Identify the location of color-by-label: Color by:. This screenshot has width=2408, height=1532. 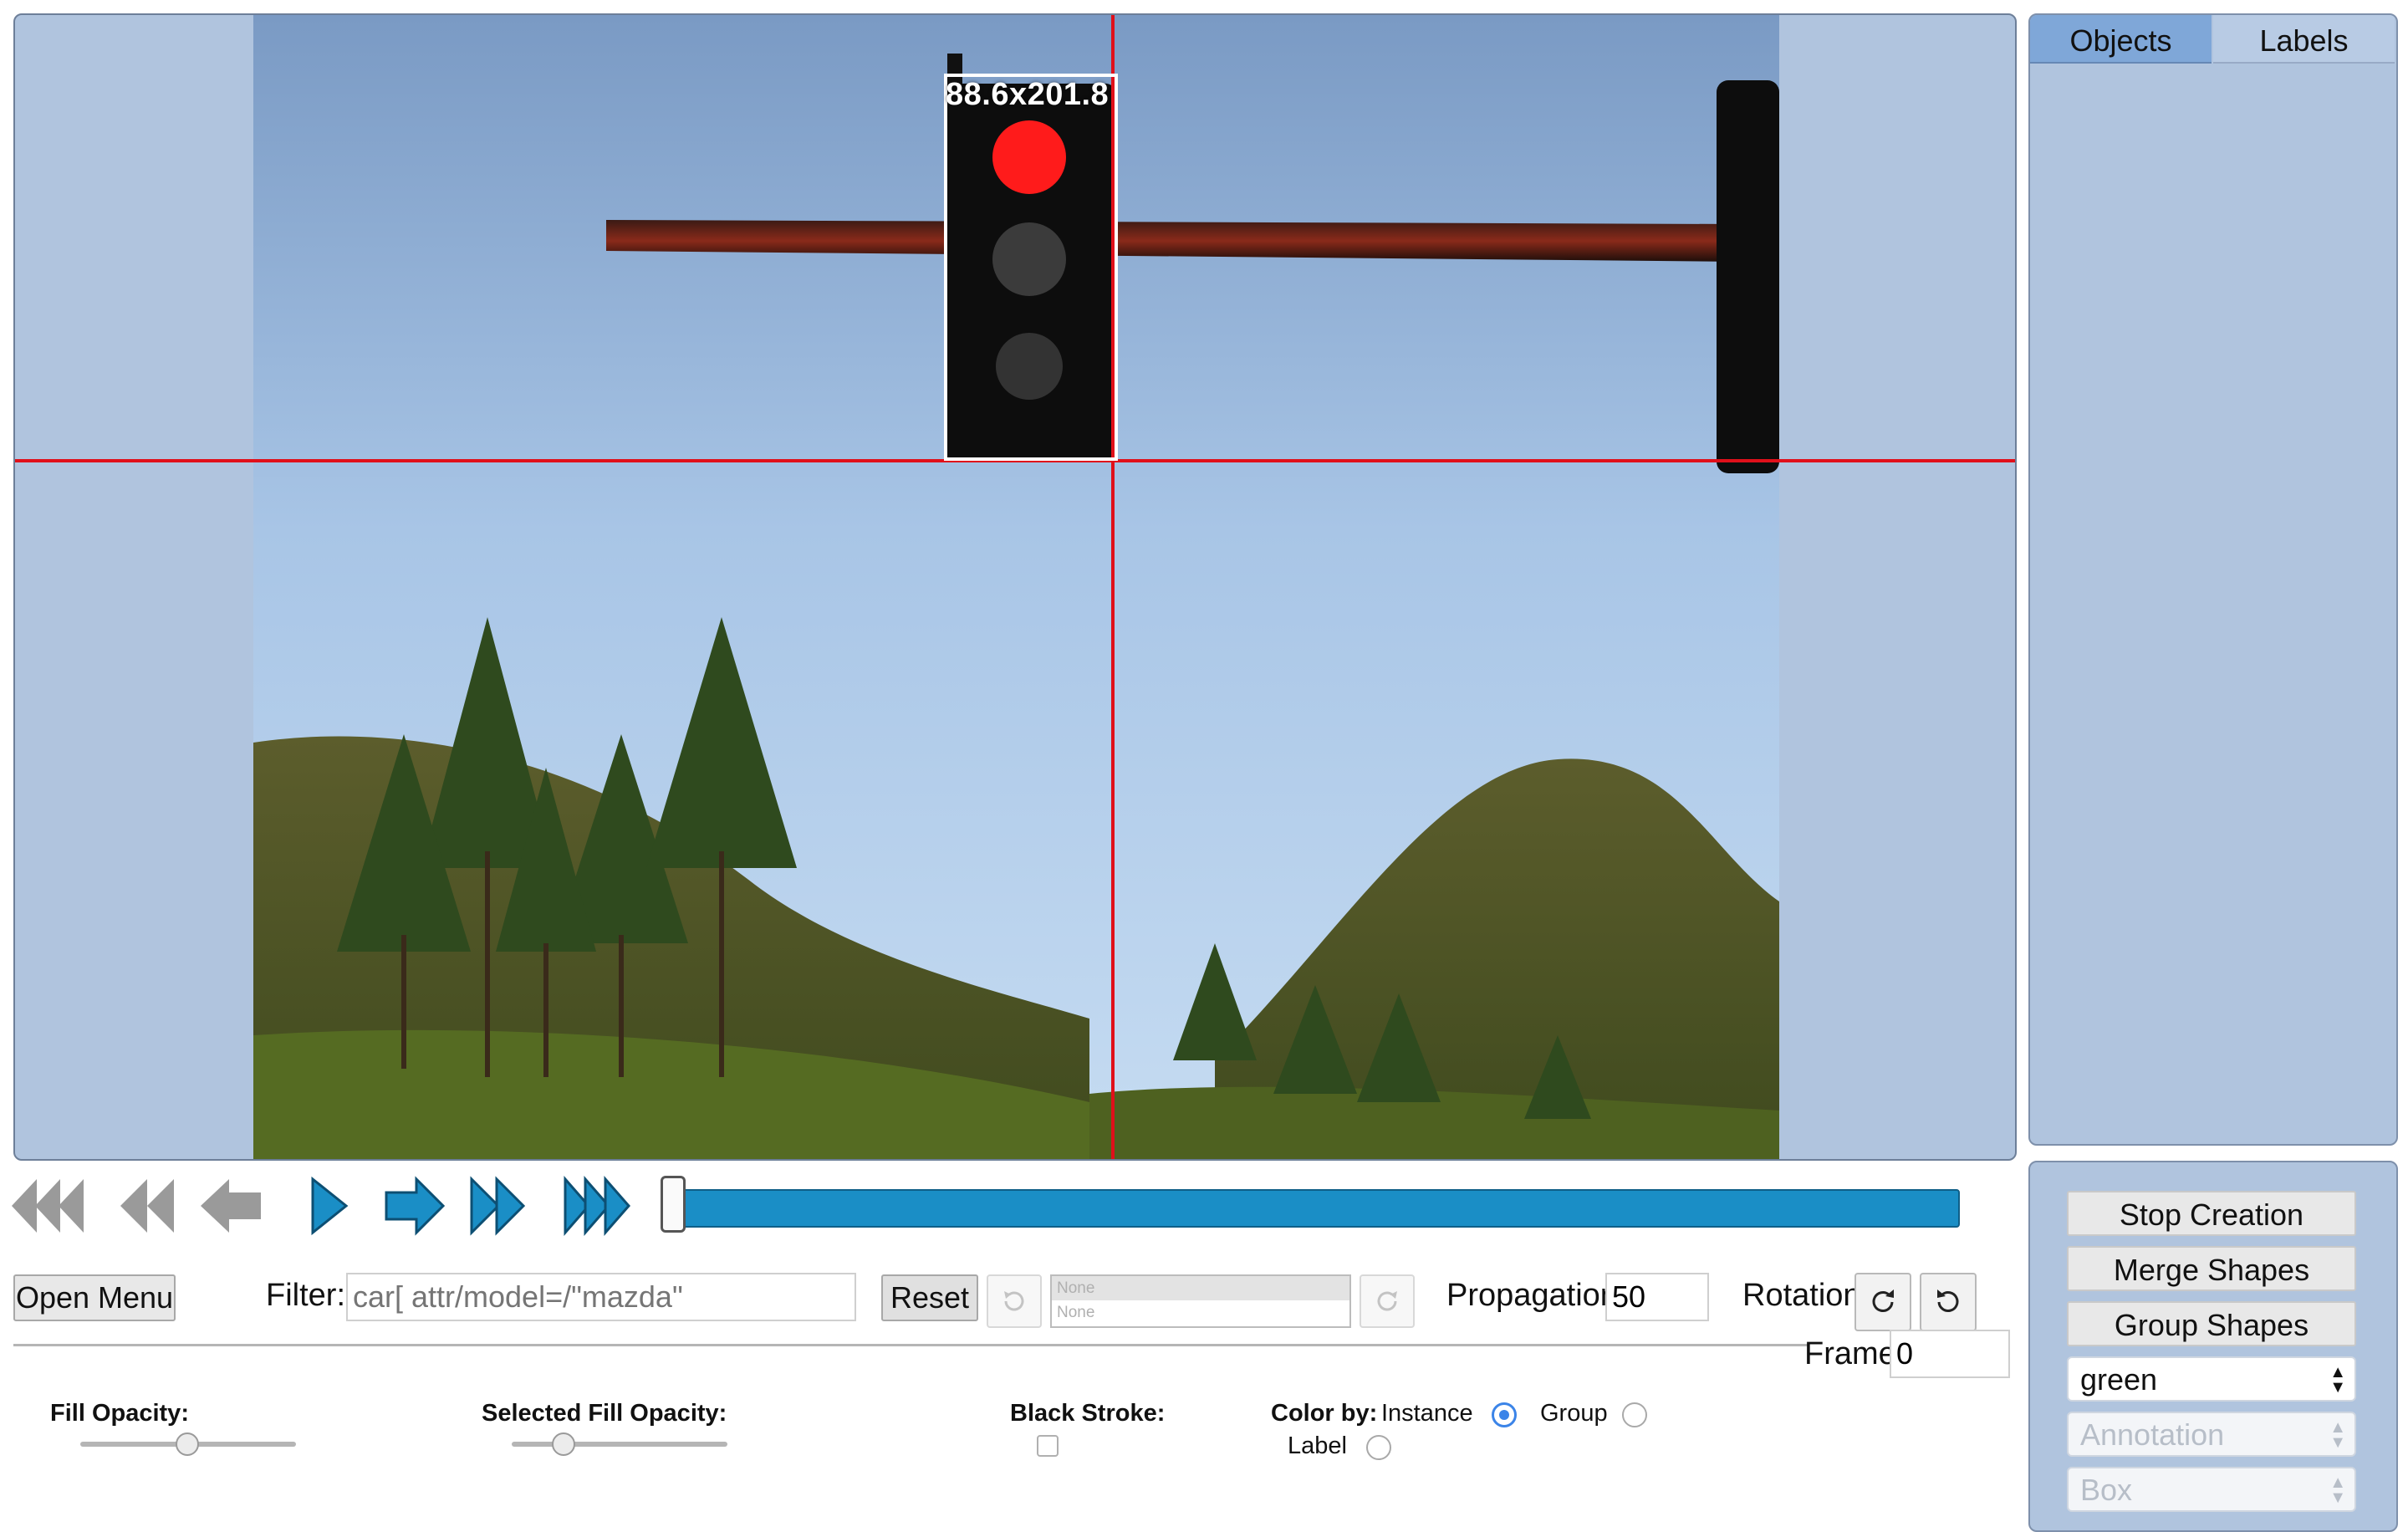
(1324, 1413).